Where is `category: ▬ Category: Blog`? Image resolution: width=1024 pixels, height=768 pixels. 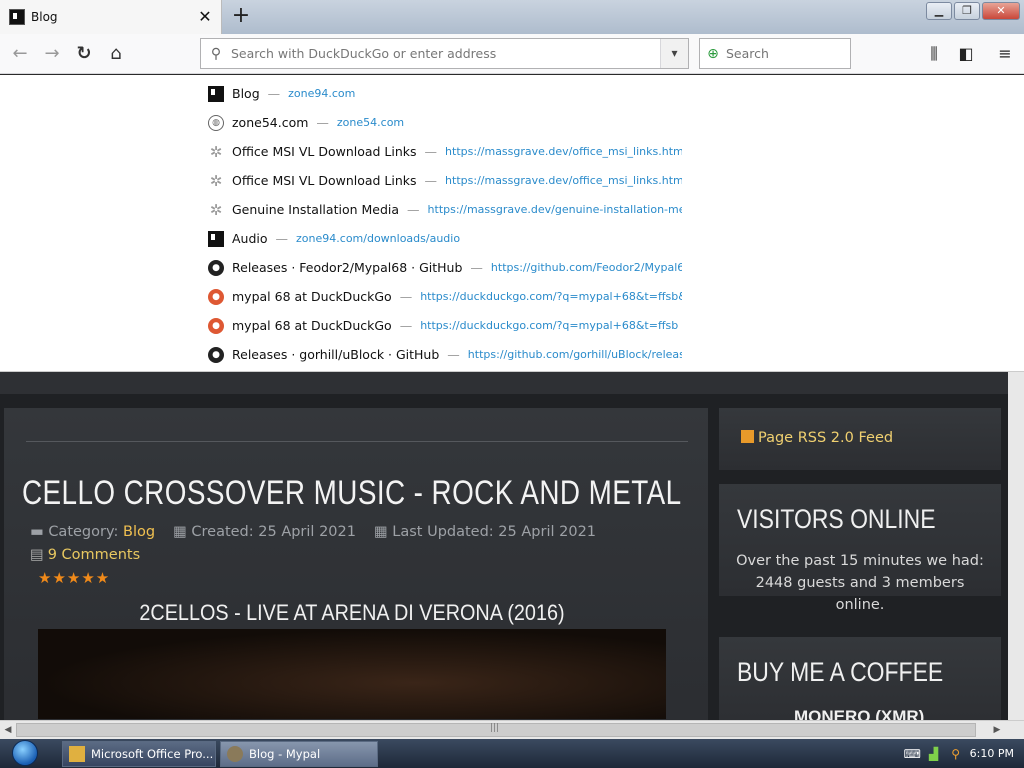 category: ▬ Category: Blog is located at coordinates (92, 532).